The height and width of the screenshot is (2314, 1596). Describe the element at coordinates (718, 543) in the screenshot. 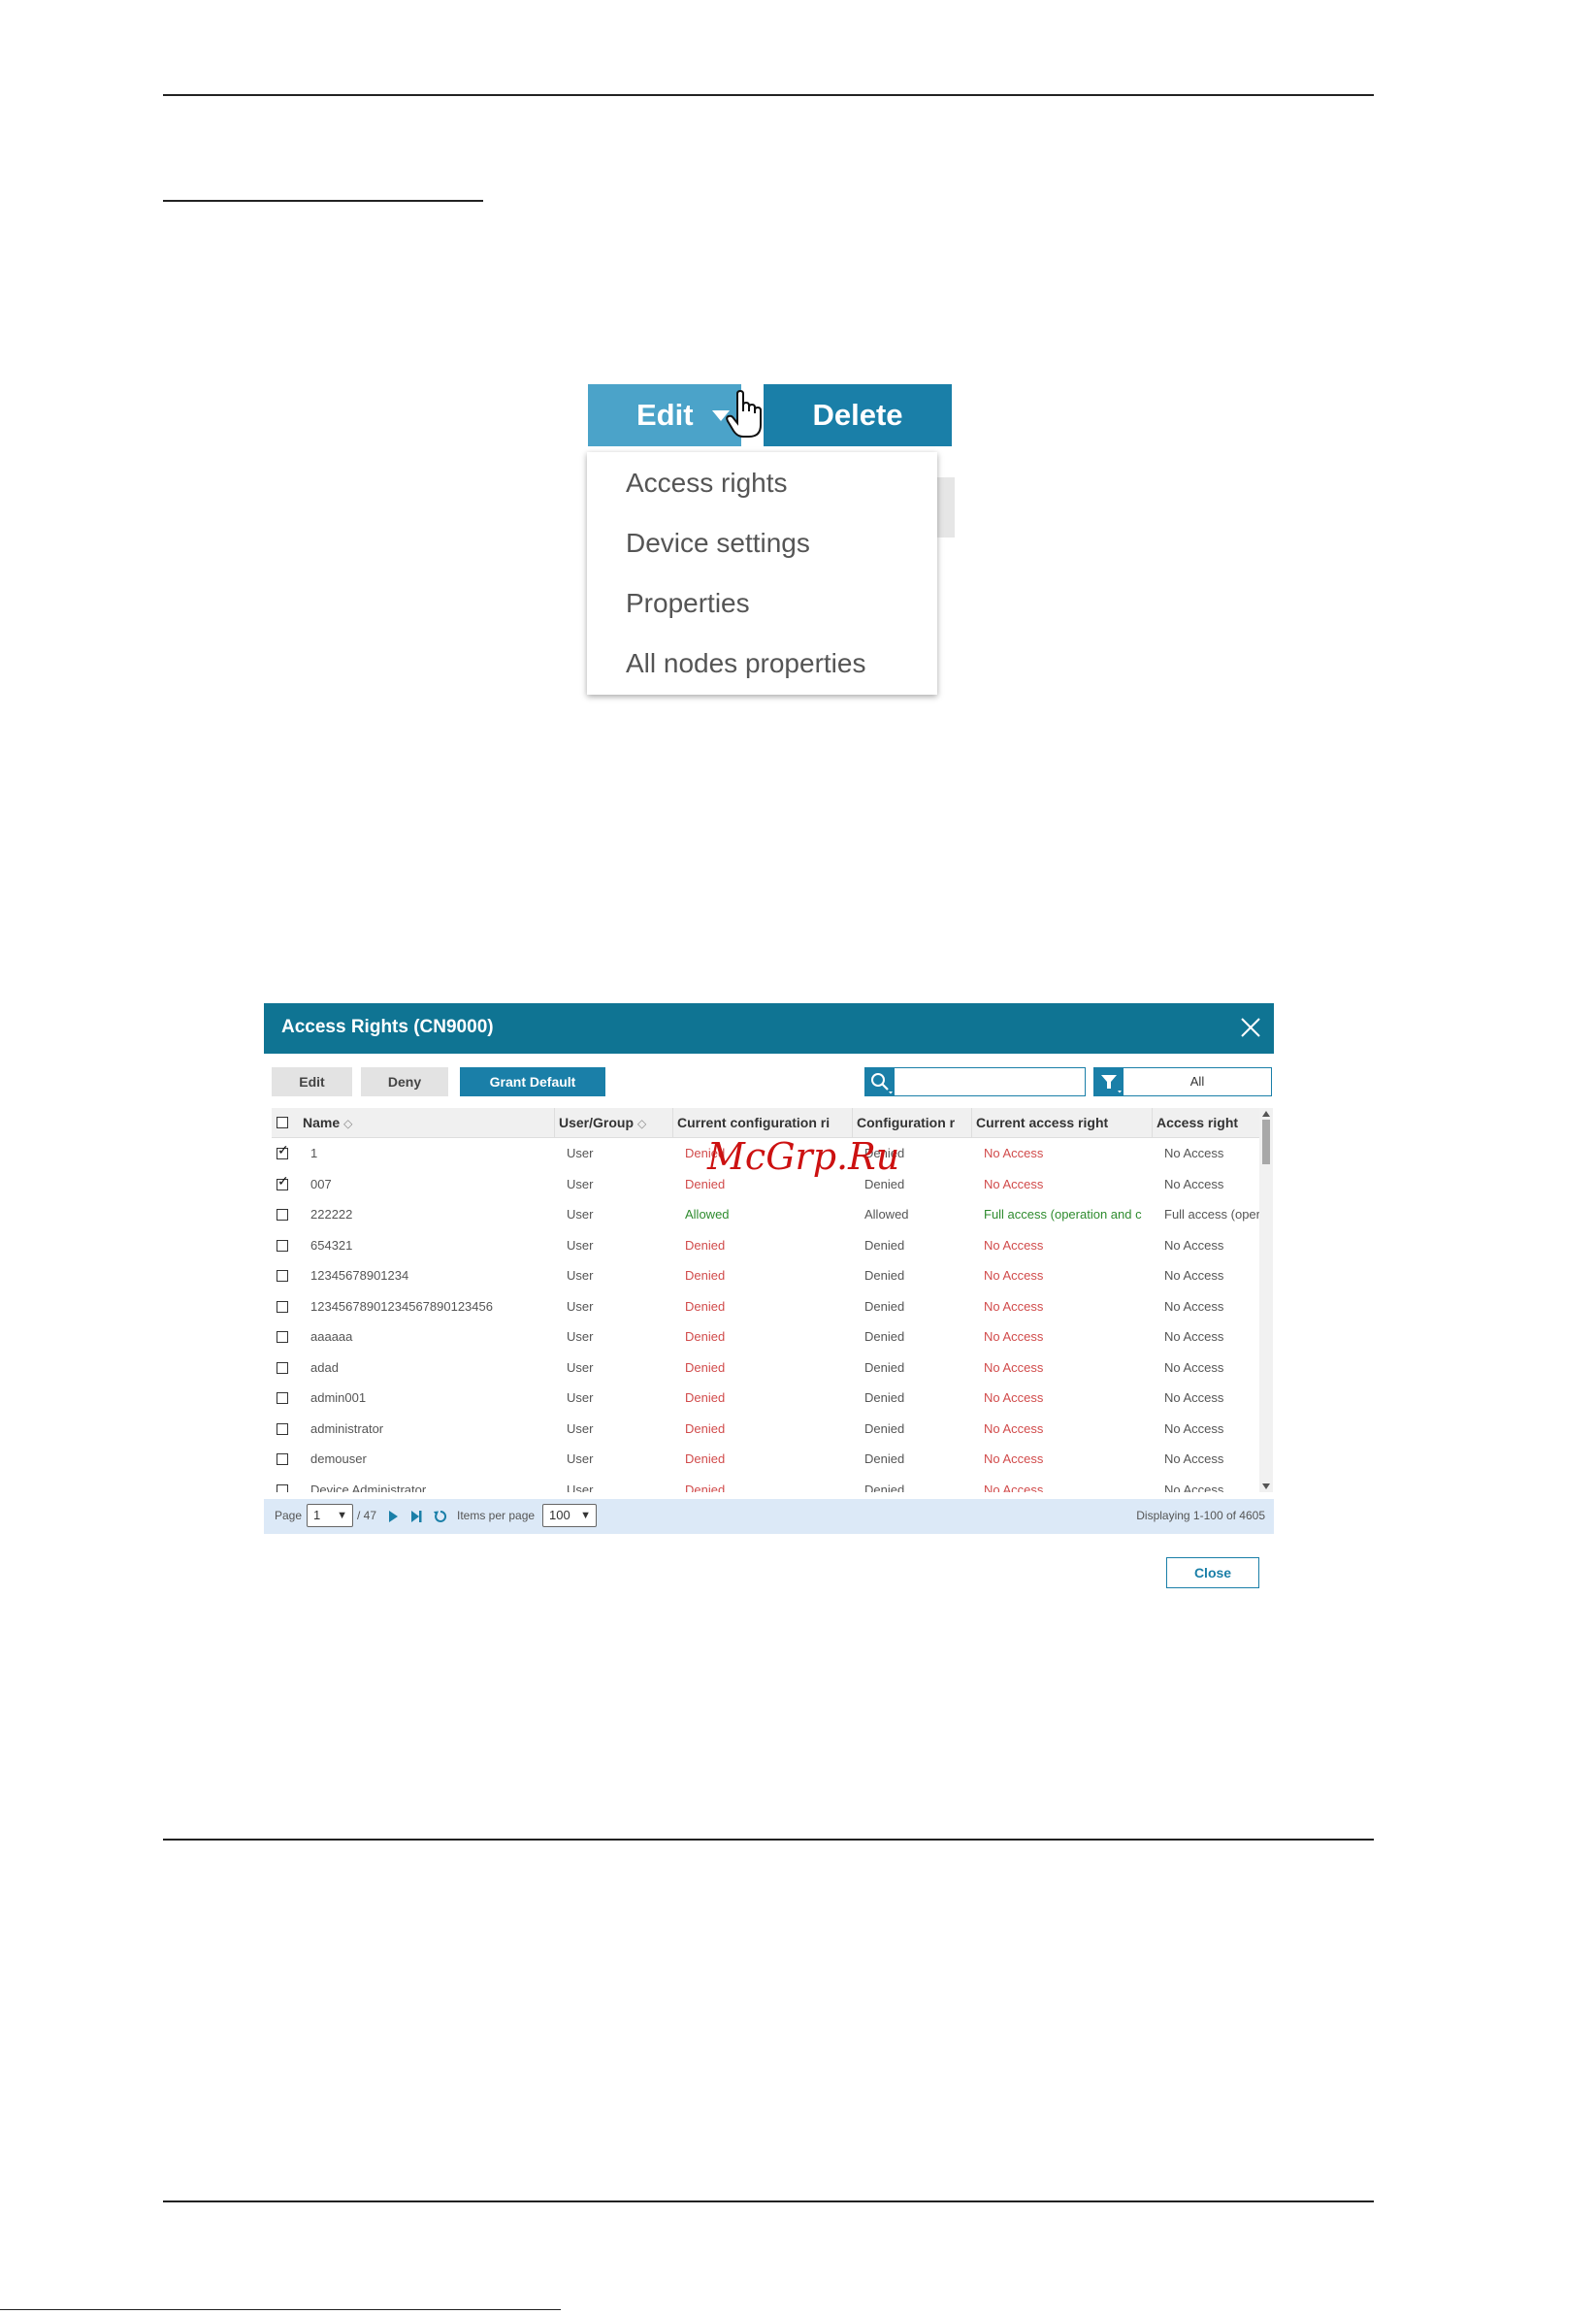

I see `menu-item-device-settings: Device settings` at that location.